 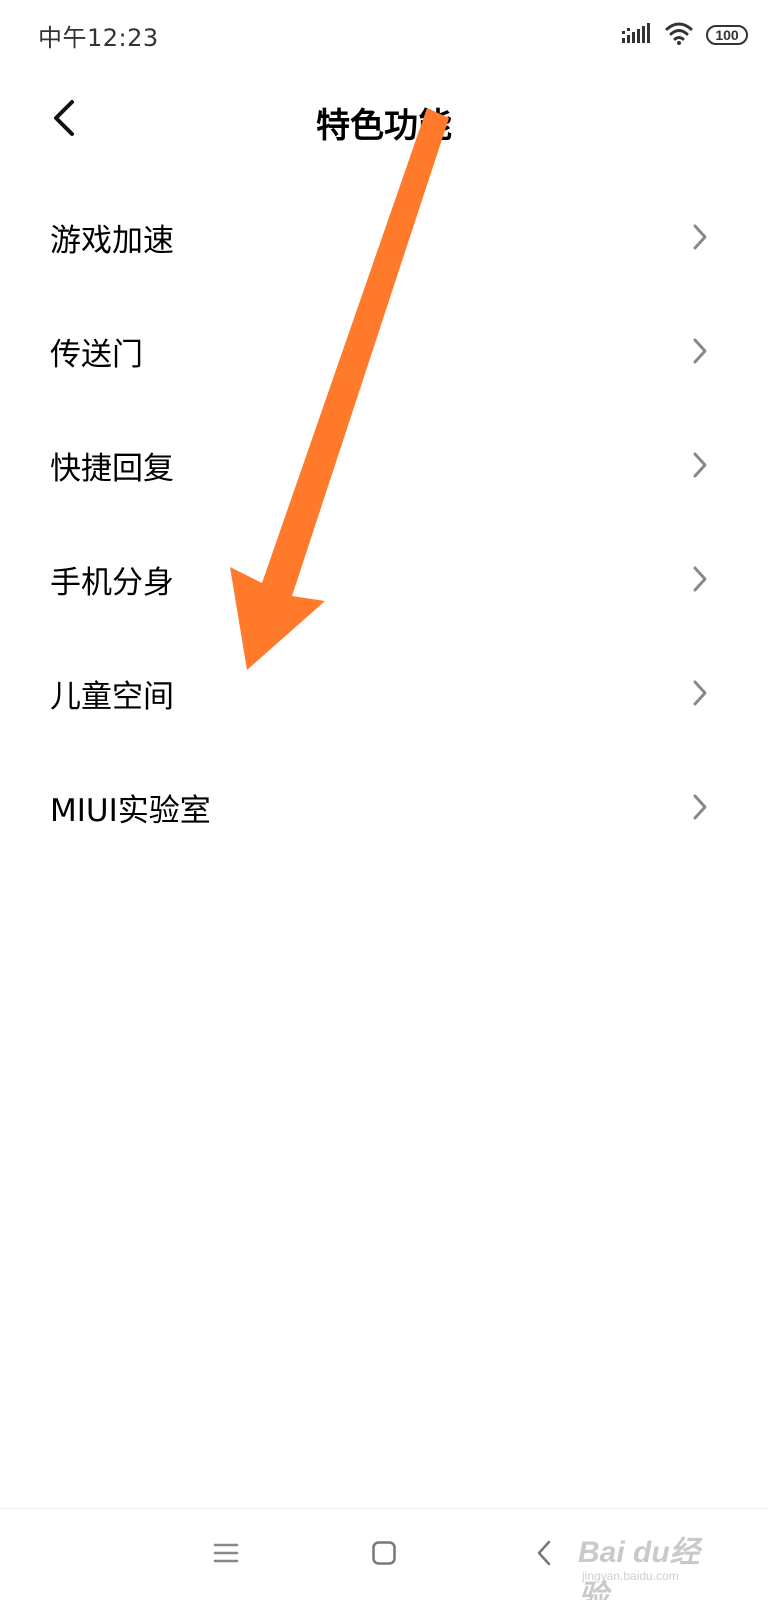 I want to click on menu-item-kids-space: 儿童空间, so click(x=384, y=693).